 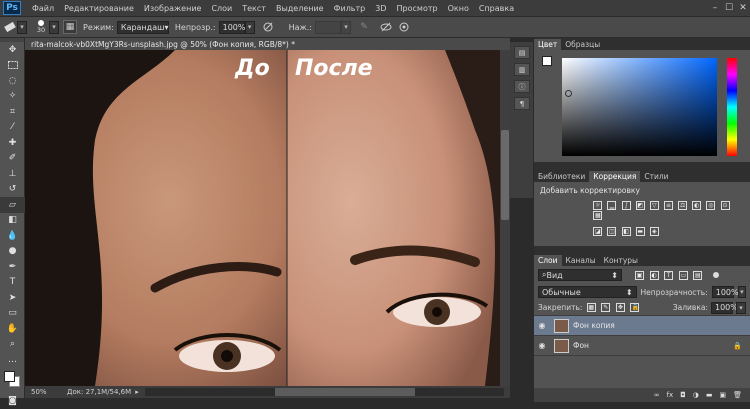 What do you see at coordinates (723, 292) in the screenshot?
I see `layer-opacity-field: 100%` at bounding box center [723, 292].